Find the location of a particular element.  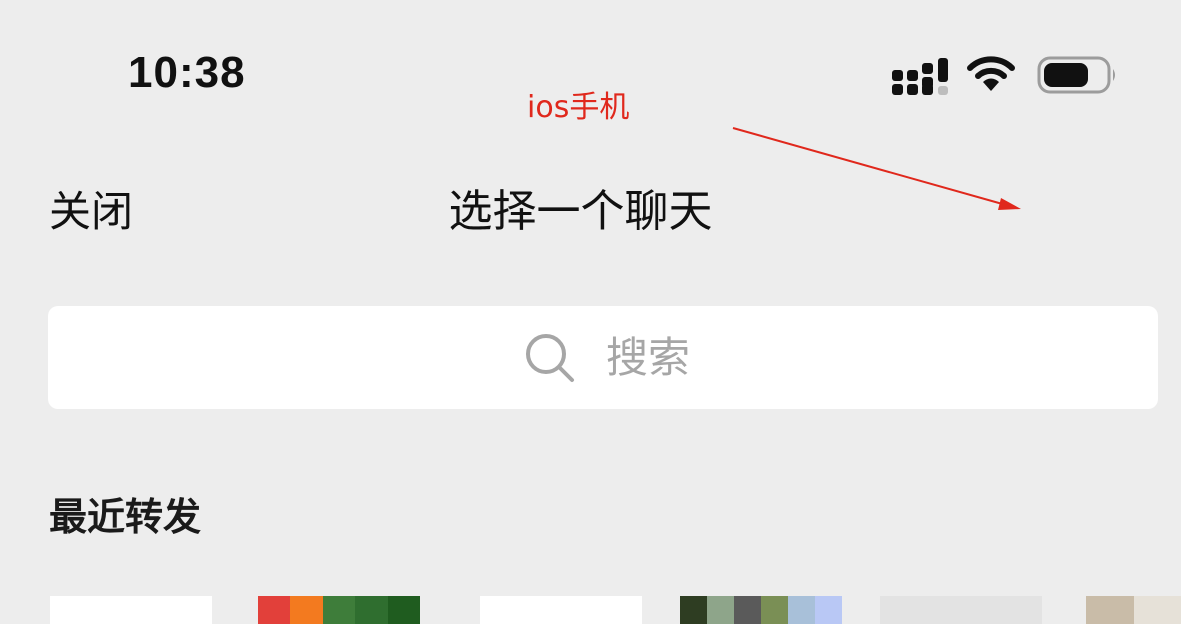

annotation-label: ios手机 is located at coordinates (578, 108).